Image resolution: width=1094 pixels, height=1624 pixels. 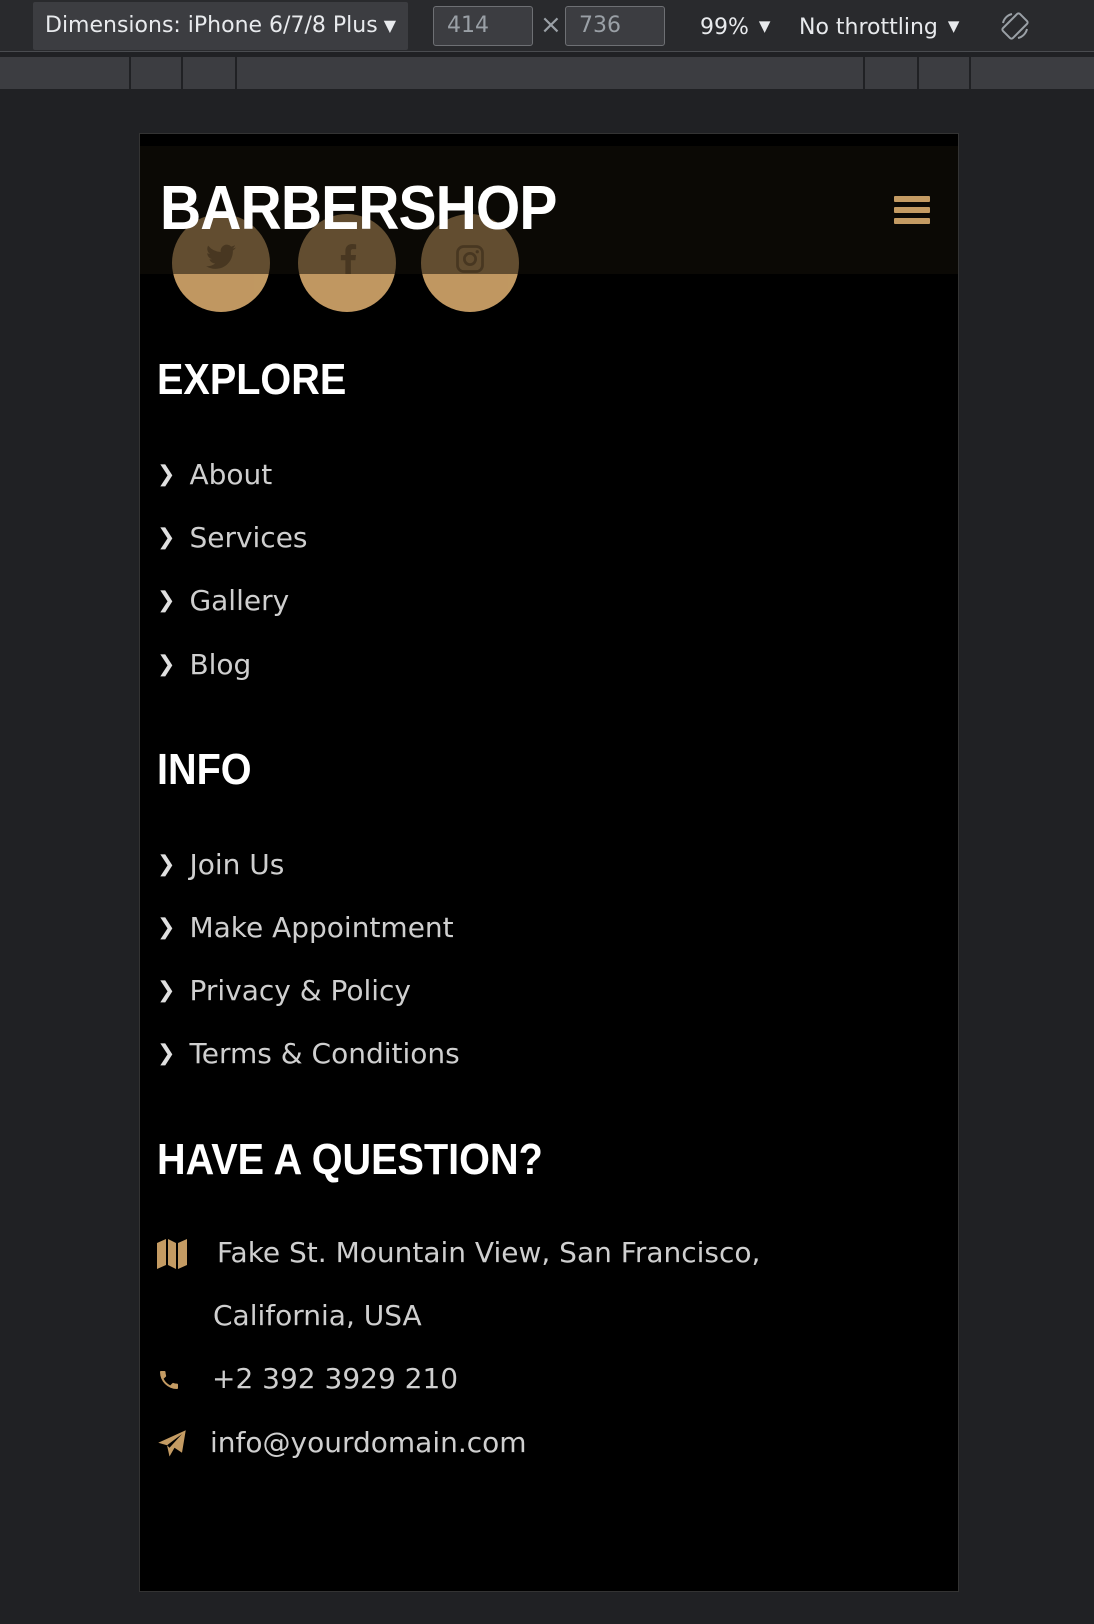 I want to click on contact-phone: +2 392 3929 210, so click(x=457, y=1382).